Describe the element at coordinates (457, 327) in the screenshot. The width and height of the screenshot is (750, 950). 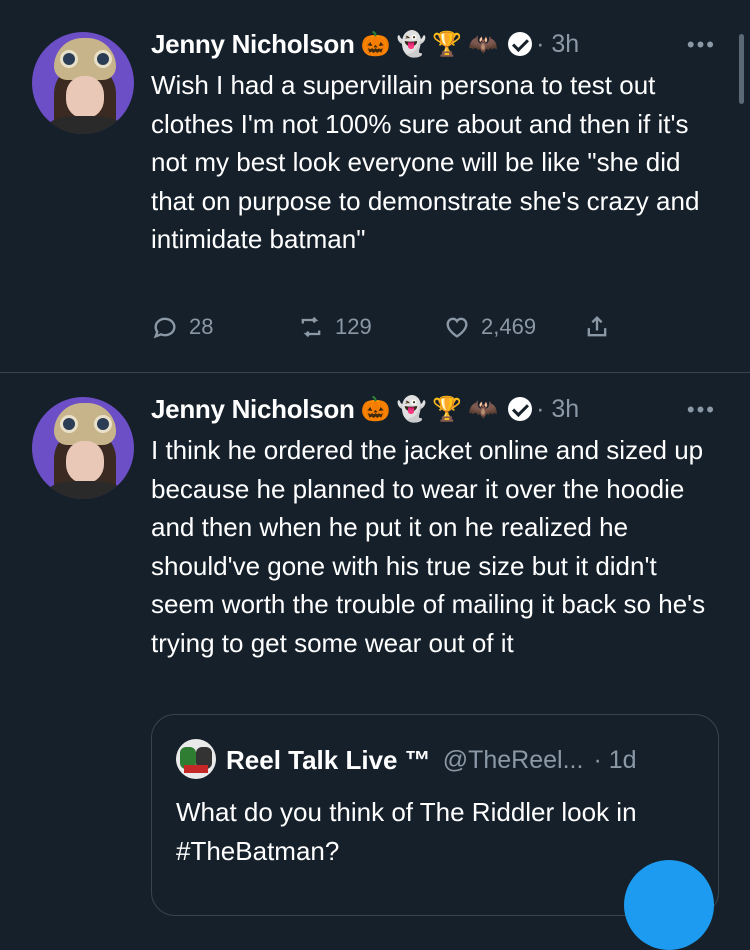
I see `like-icon` at that location.